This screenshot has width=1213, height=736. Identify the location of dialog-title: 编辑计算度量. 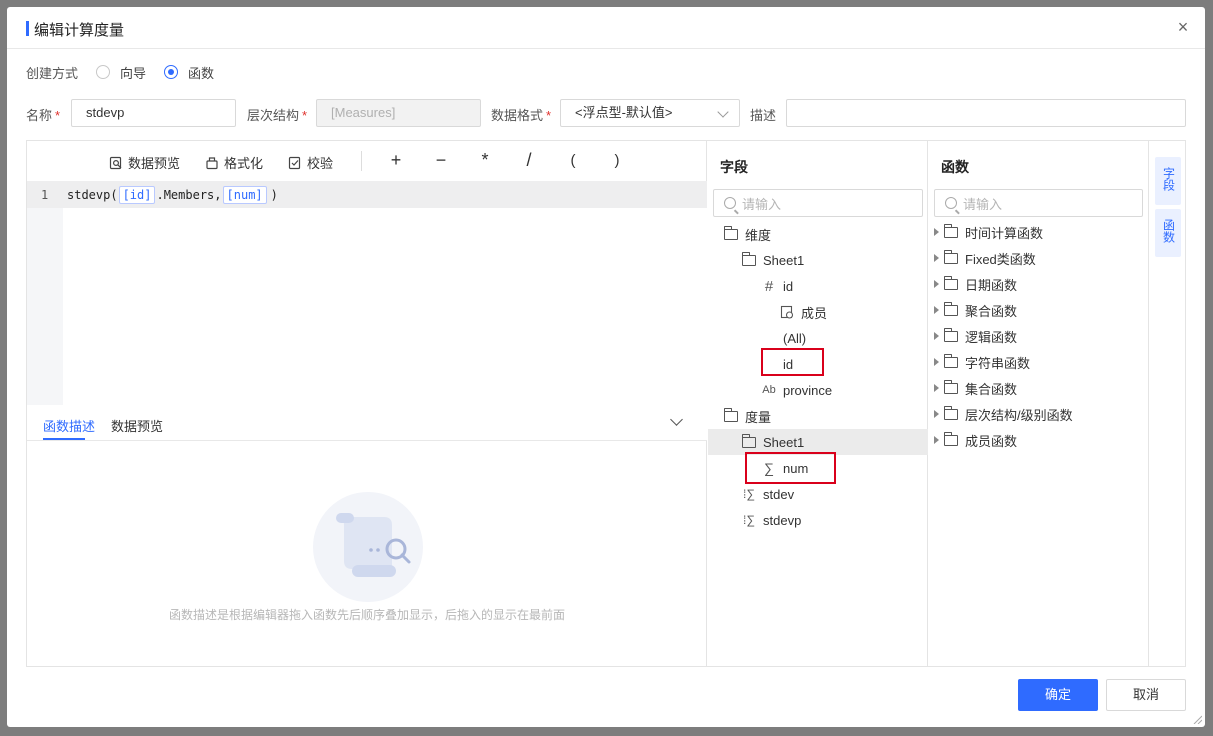
(79, 30).